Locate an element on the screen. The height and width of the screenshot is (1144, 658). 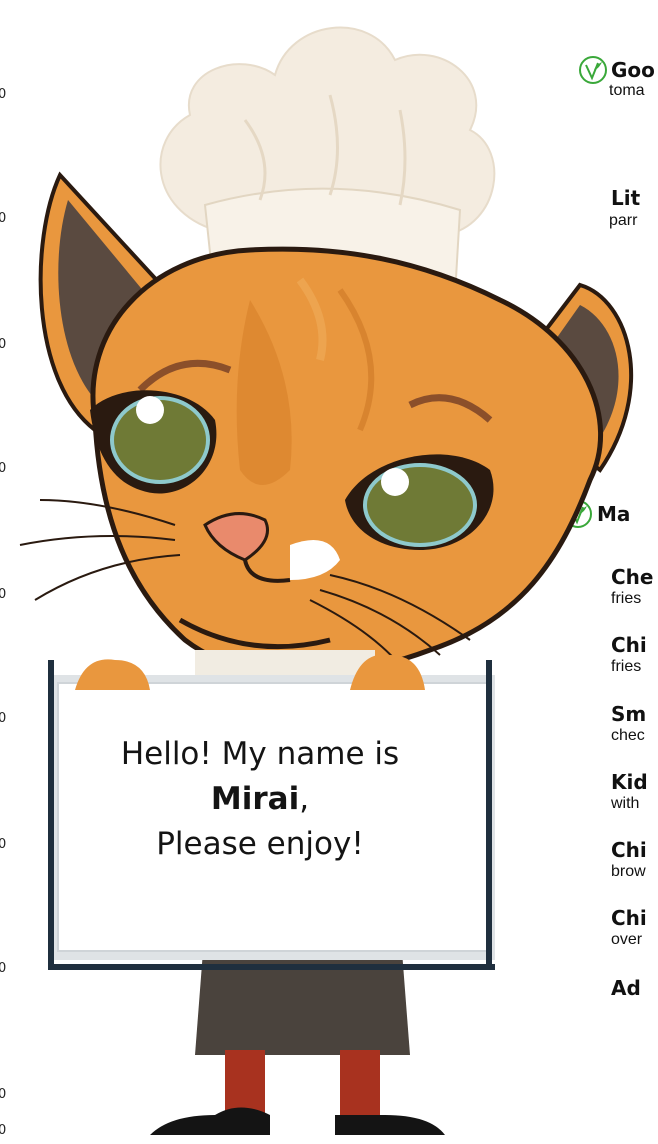
sign-message: Hello! My name is Mirai, Please enjoy! is located at coordinates (260, 799).